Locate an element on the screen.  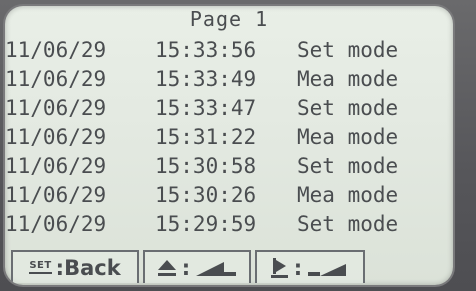
log-row: 11/06/29 15:30:58 Set mode is located at coordinates (201, 166).